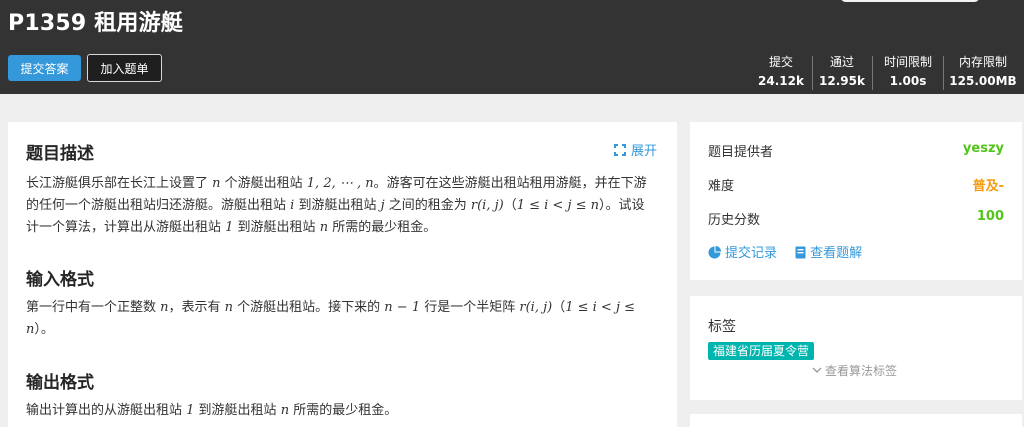 The height and width of the screenshot is (427, 1024). What do you see at coordinates (470, 307) in the screenshot?
I see `text: 行是一个半矩阵` at bounding box center [470, 307].